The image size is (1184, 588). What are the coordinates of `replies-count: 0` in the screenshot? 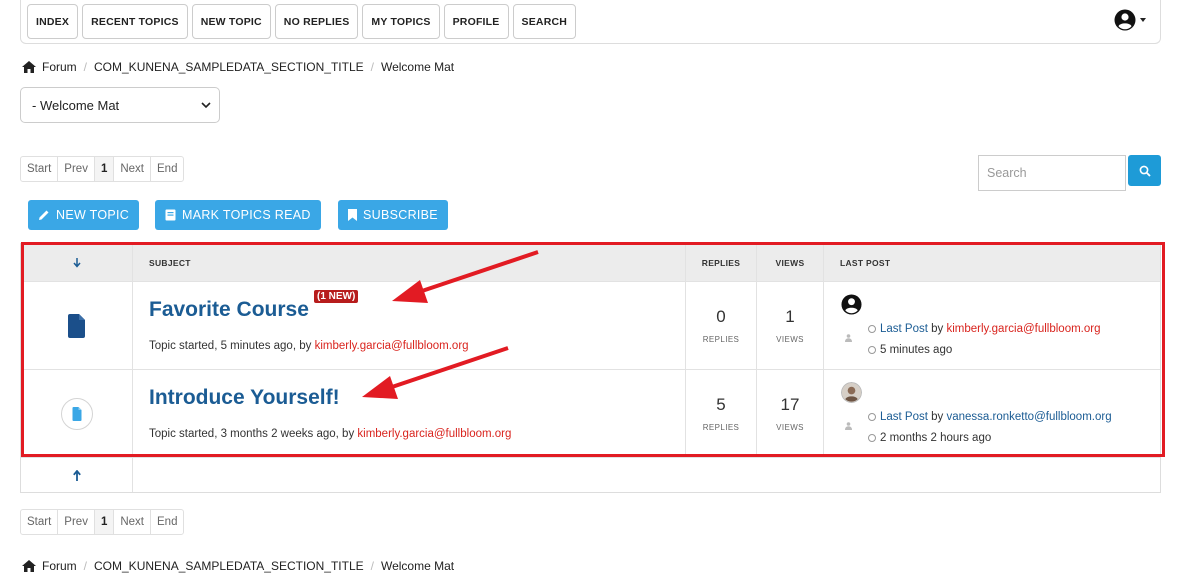 It's located at (721, 316).